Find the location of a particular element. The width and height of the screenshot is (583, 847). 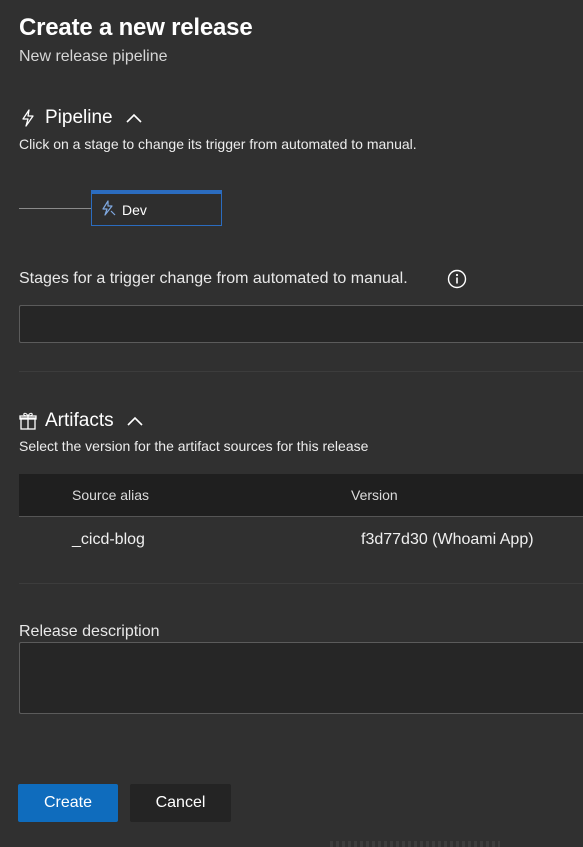

page-subtitle: New release pipeline is located at coordinates (93, 56).